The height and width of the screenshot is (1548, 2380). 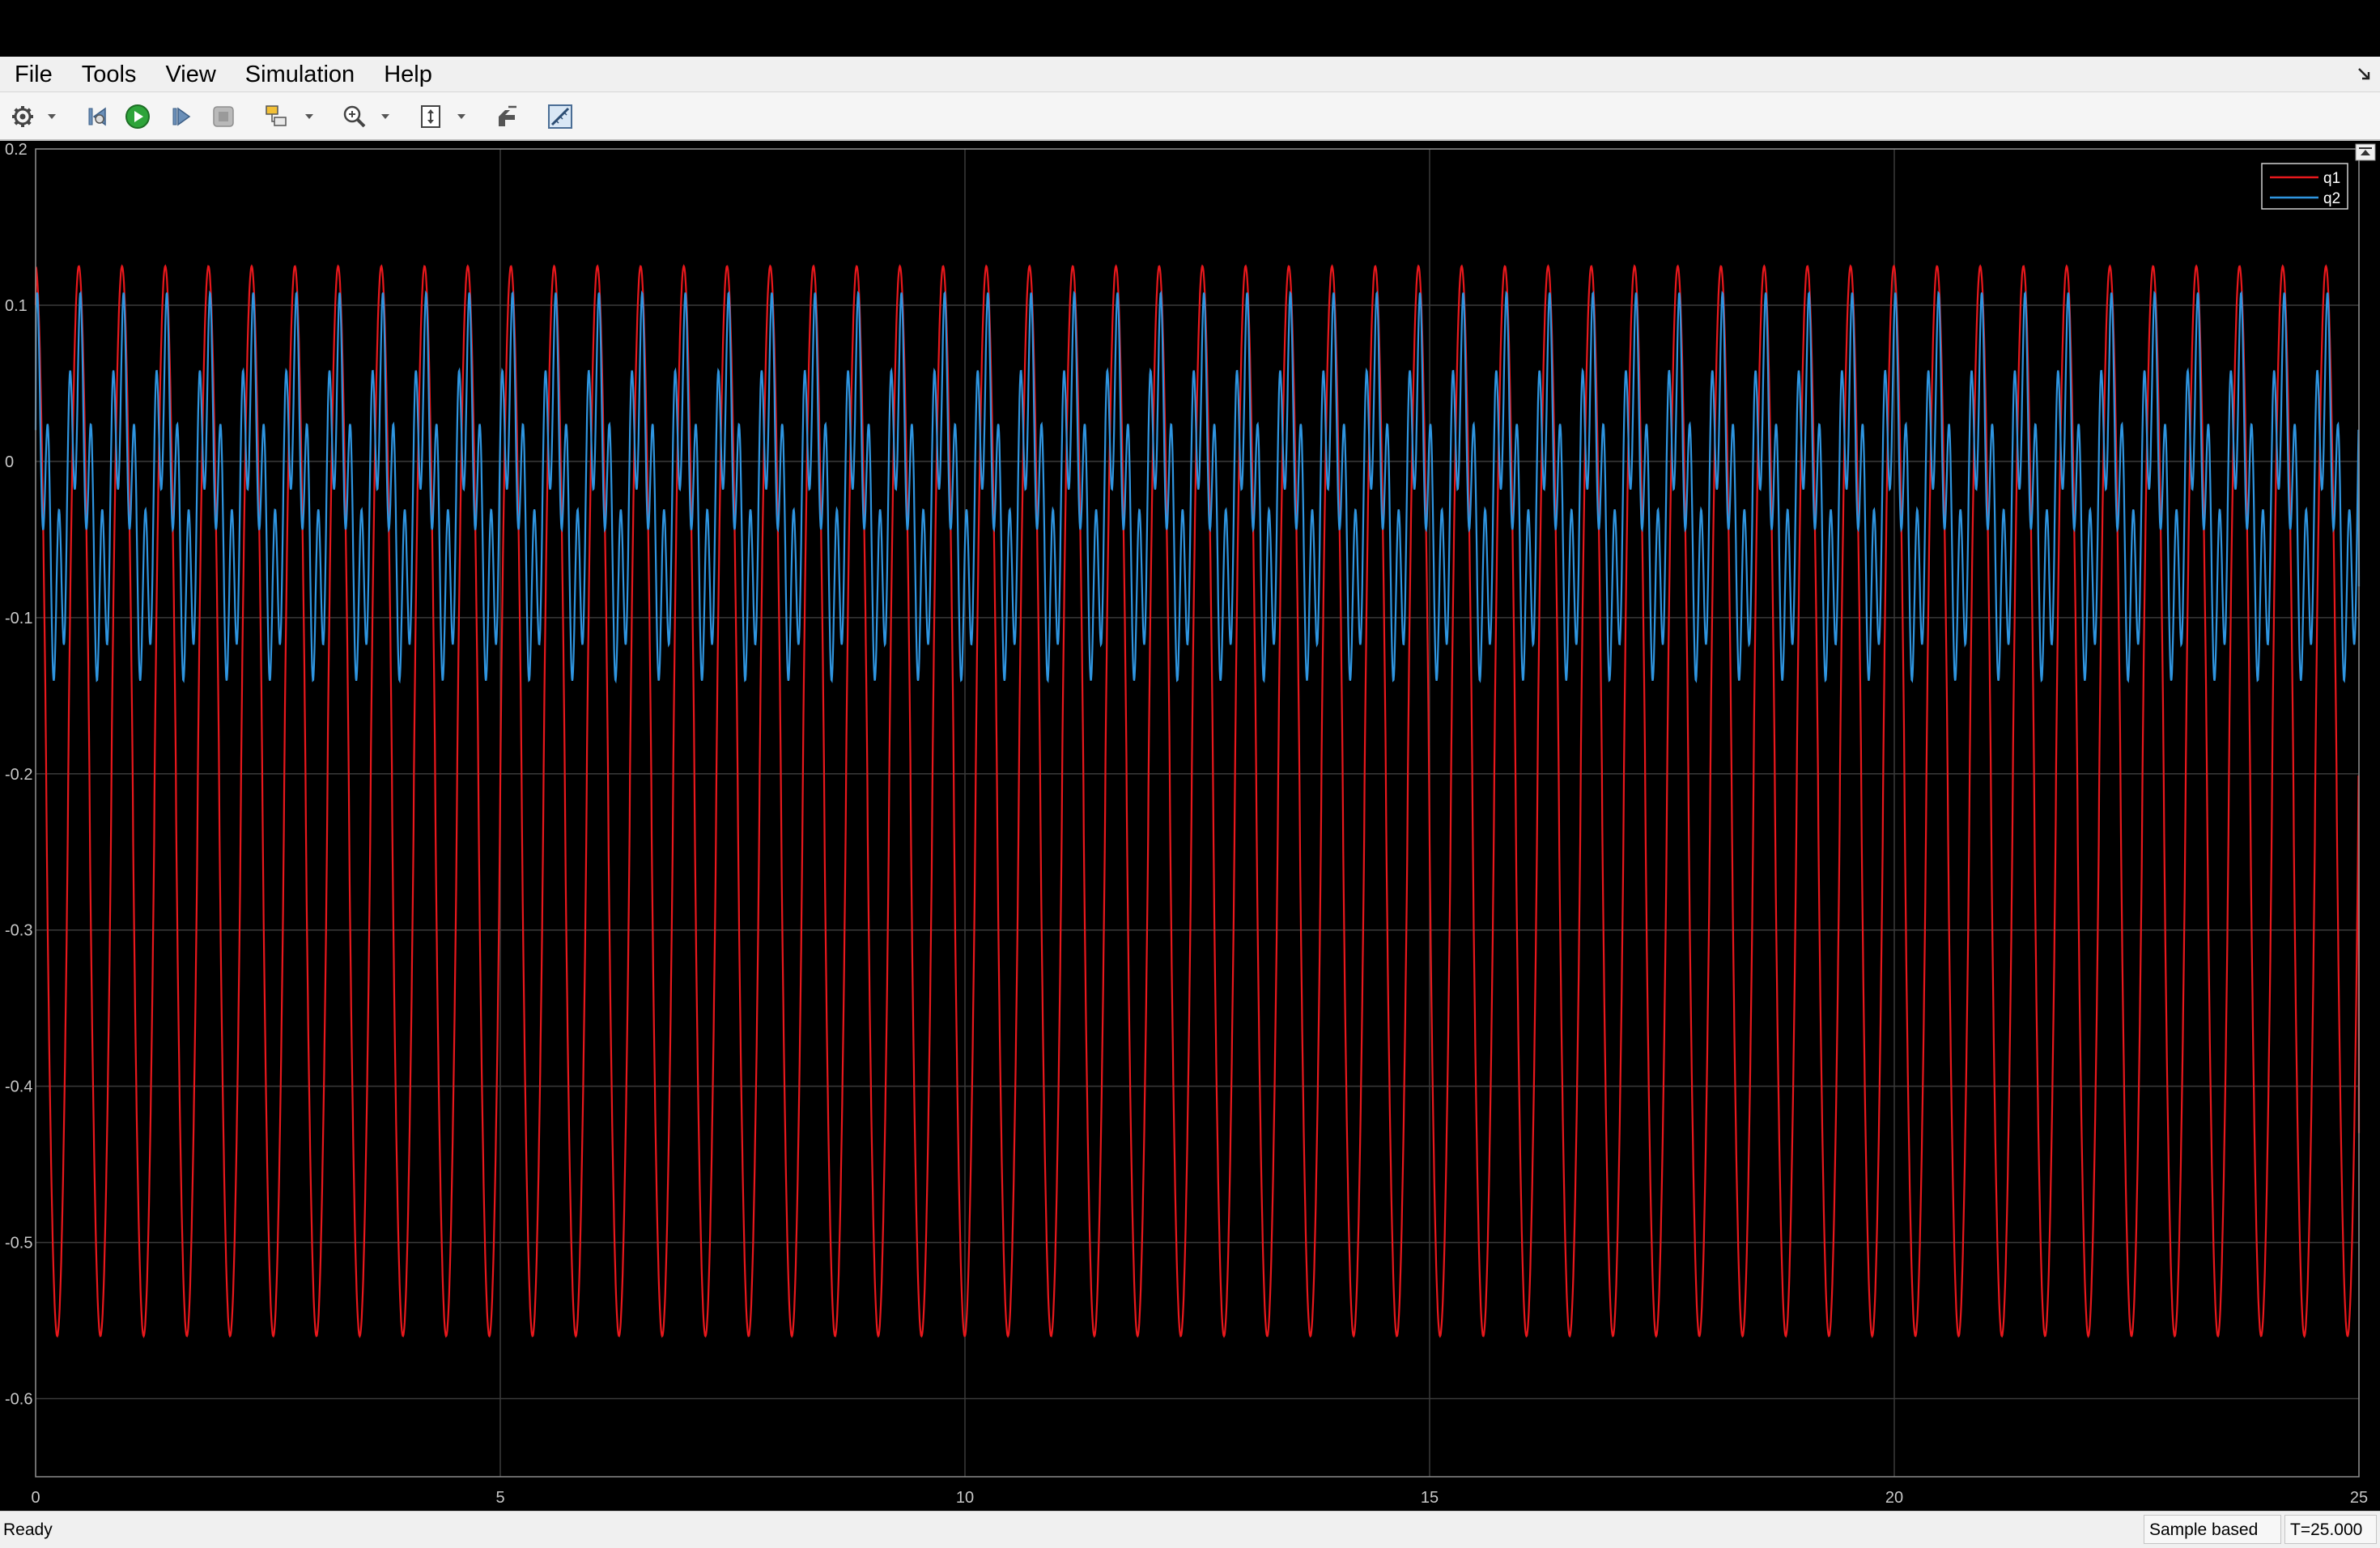 I want to click on menu-file: File, so click(x=33, y=75).